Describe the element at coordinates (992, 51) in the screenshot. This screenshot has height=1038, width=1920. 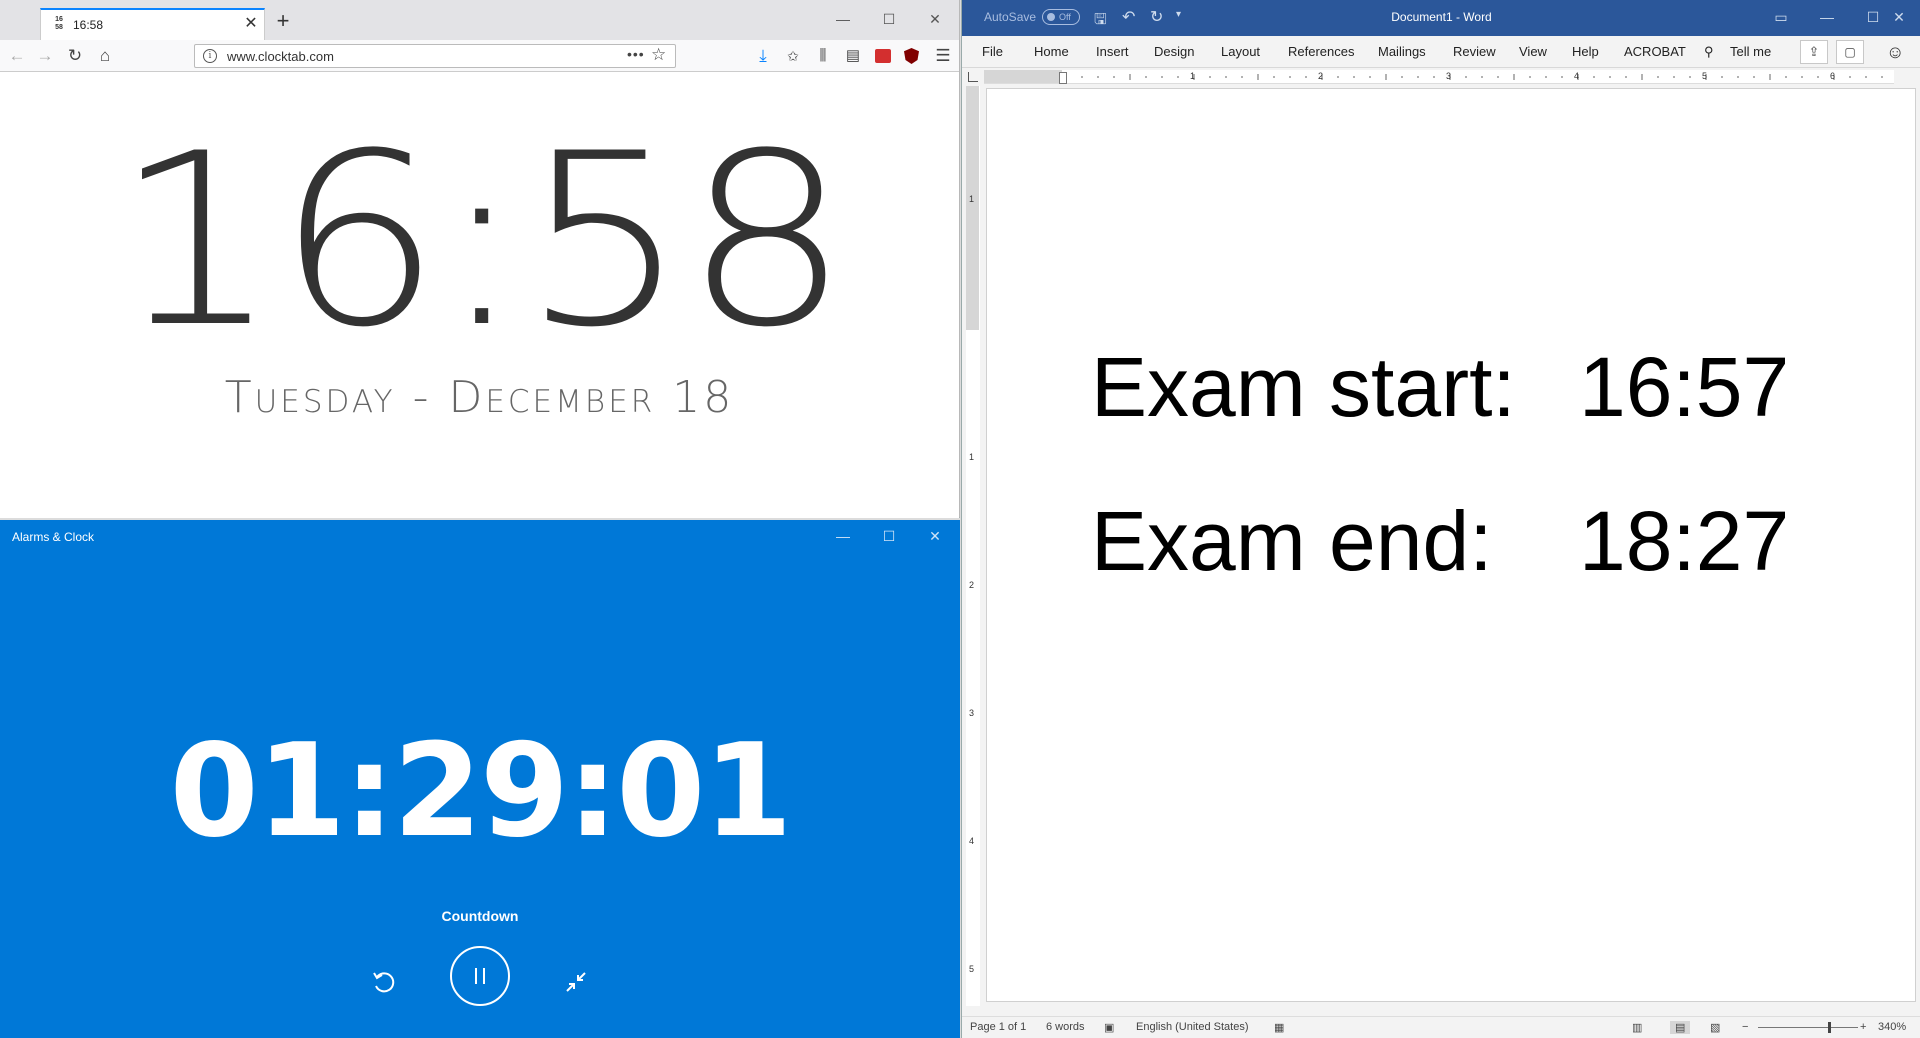
I see `tab-file: File` at that location.